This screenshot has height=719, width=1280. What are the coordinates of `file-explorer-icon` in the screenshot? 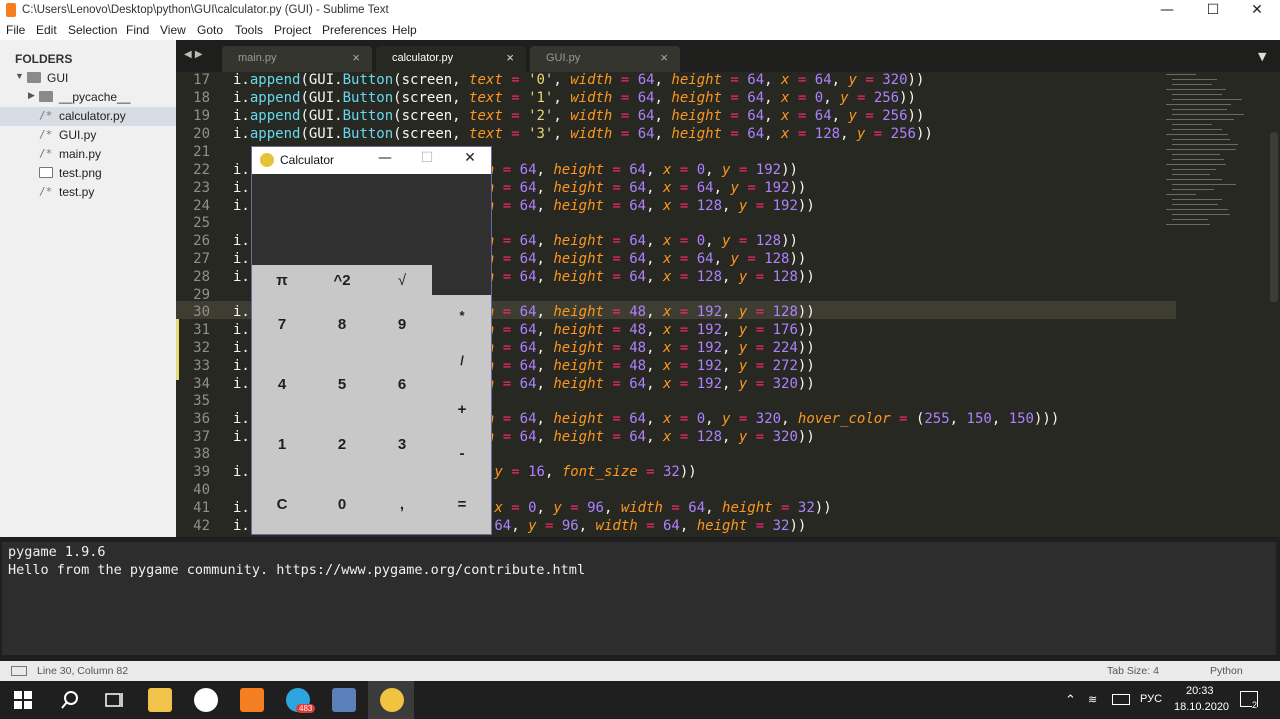 It's located at (160, 700).